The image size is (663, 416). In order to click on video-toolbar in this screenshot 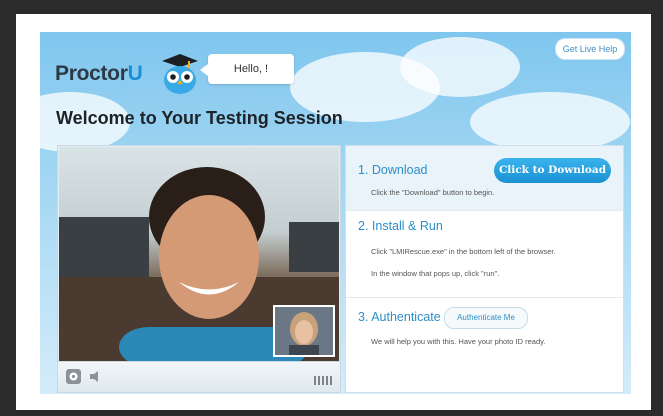, I will do `click(199, 376)`.